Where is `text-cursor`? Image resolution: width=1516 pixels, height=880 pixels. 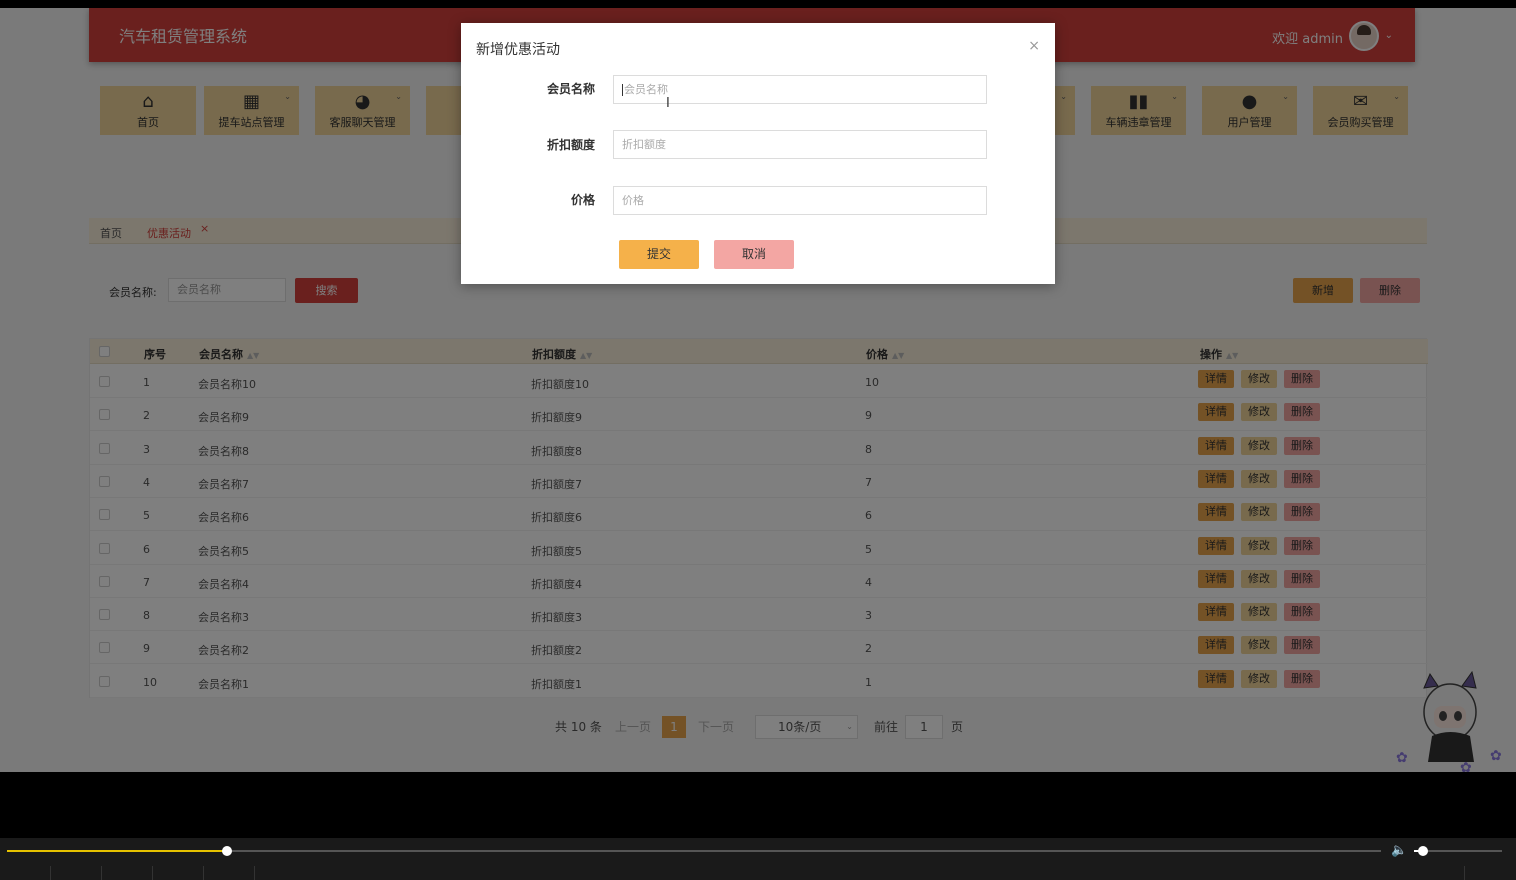
text-cursor is located at coordinates (622, 90).